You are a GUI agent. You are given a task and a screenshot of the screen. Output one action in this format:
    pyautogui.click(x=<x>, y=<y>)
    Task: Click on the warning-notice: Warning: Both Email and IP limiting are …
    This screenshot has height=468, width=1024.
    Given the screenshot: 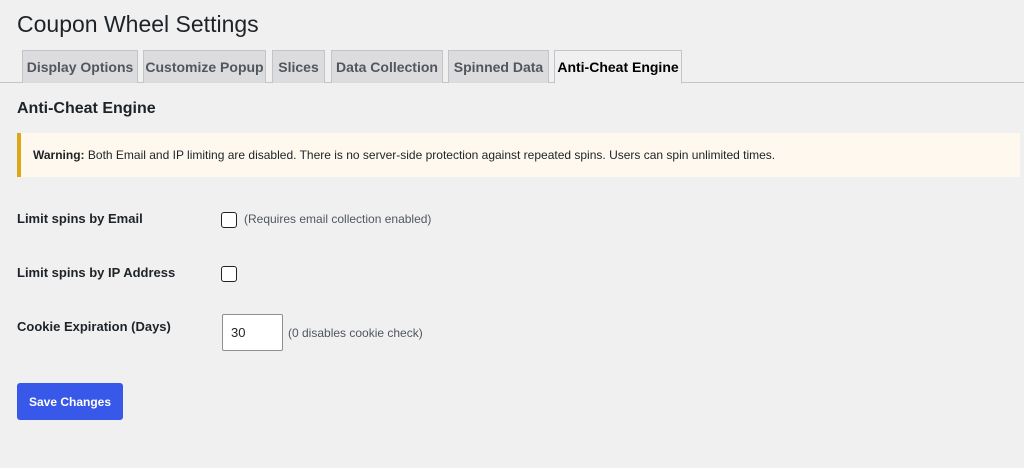 What is the action you would take?
    pyautogui.click(x=518, y=155)
    